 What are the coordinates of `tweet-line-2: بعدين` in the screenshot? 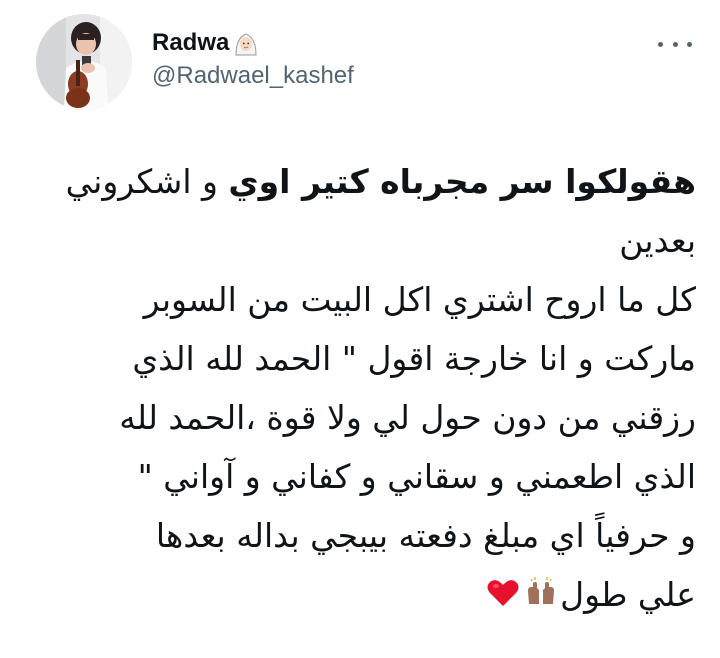 It's located at (657, 240).